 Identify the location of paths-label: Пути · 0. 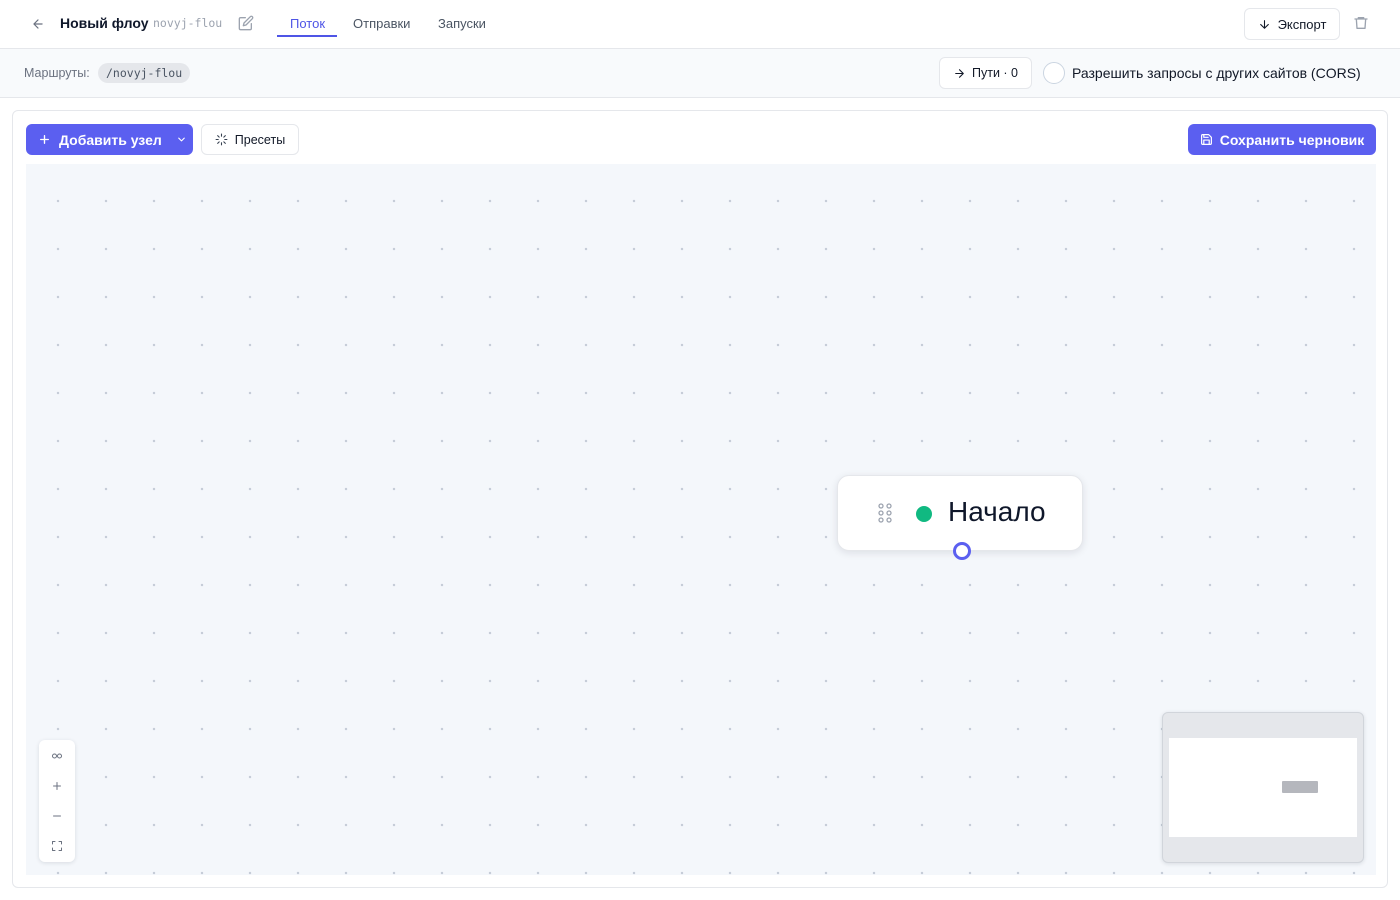
(994, 73).